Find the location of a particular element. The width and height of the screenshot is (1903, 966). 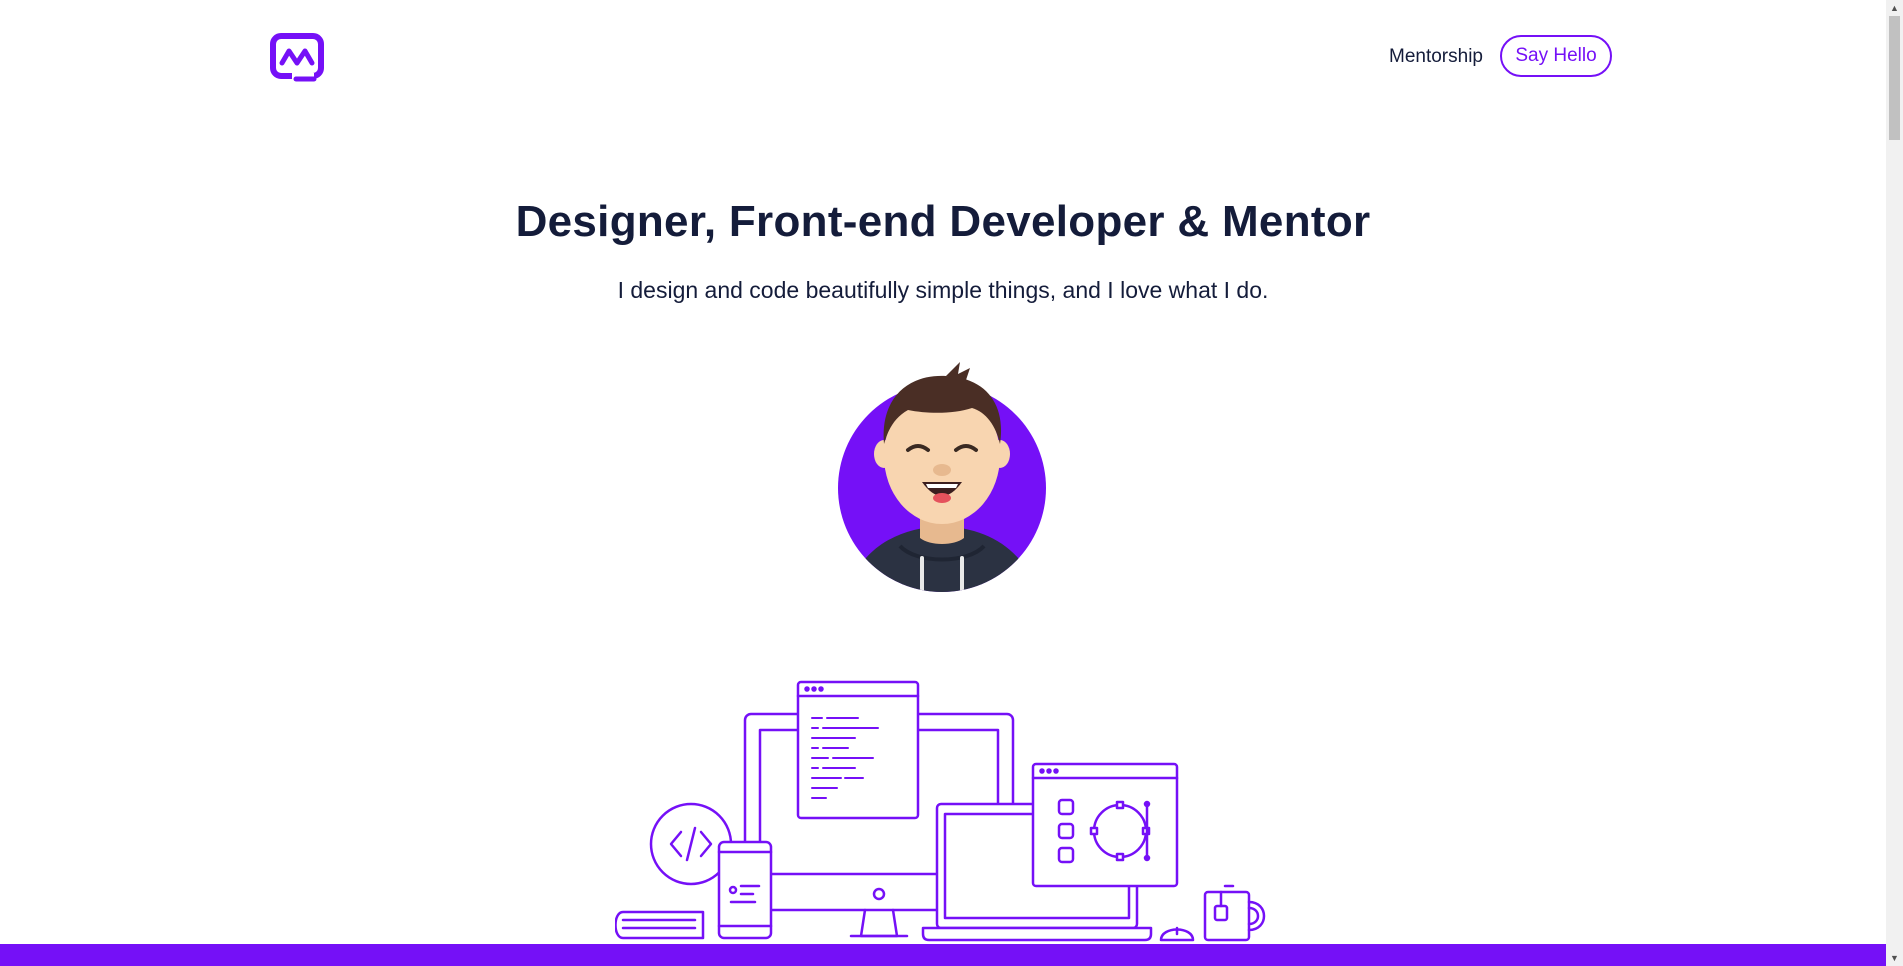

hero-title: Designer, Front-end Developer & Mentor is located at coordinates (943, 221).